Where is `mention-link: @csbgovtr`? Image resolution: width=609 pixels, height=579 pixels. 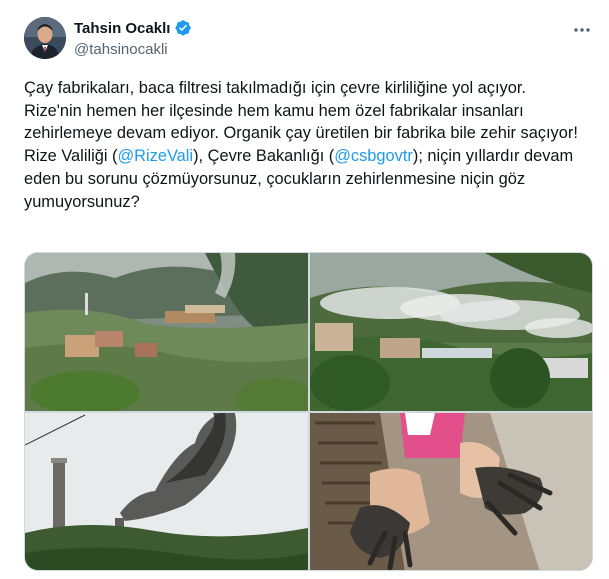
mention-link: @csbgovtr is located at coordinates (373, 156).